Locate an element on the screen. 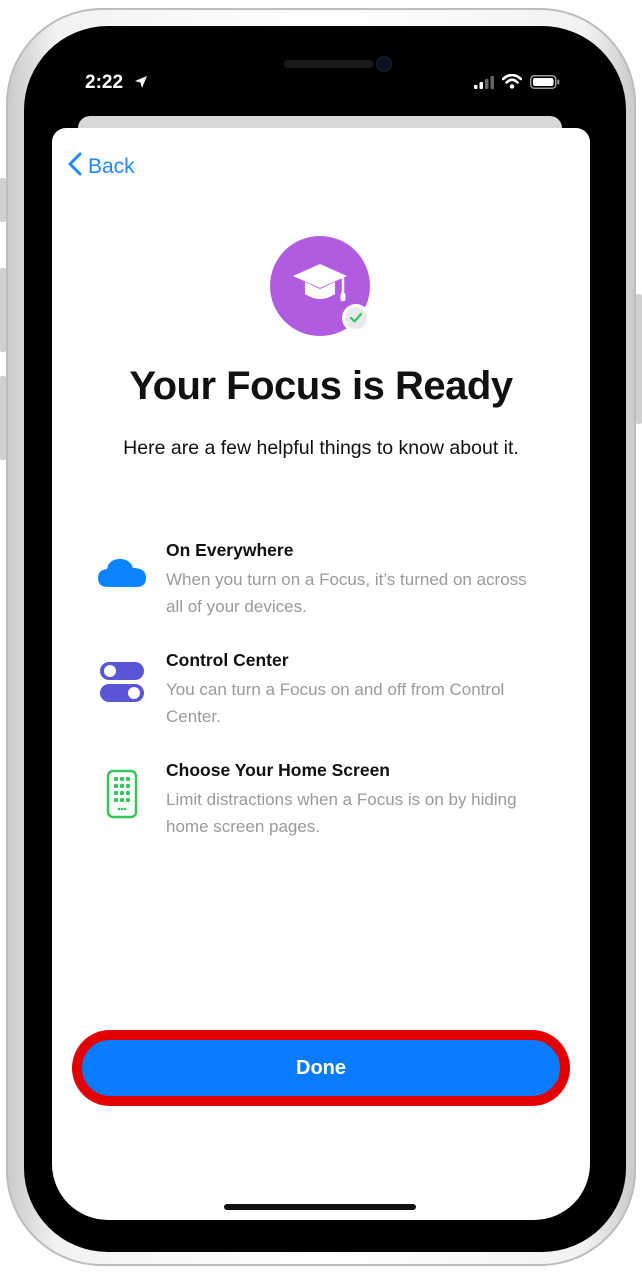 This screenshot has width=642, height=1274. wifi-icon is located at coordinates (512, 83).